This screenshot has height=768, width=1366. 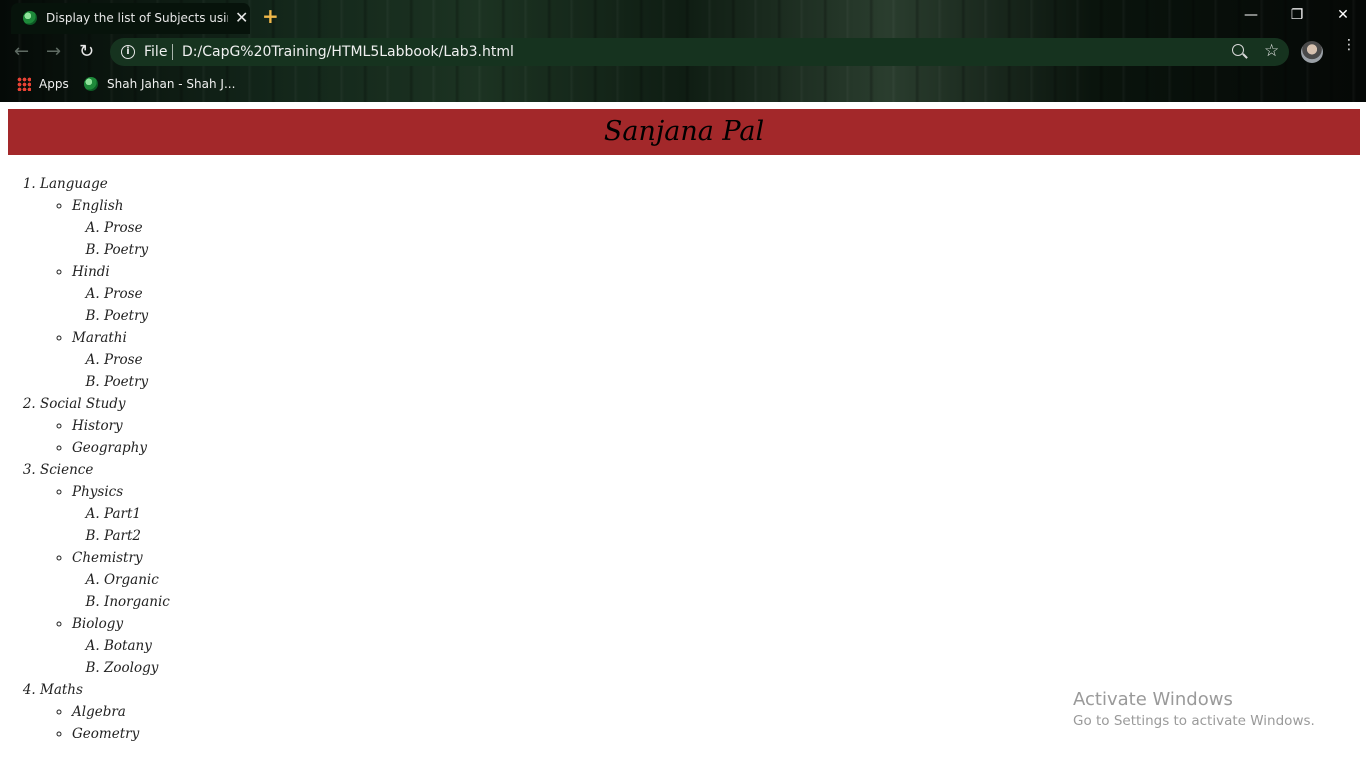 What do you see at coordinates (97, 426) in the screenshot?
I see `topic-label: History` at bounding box center [97, 426].